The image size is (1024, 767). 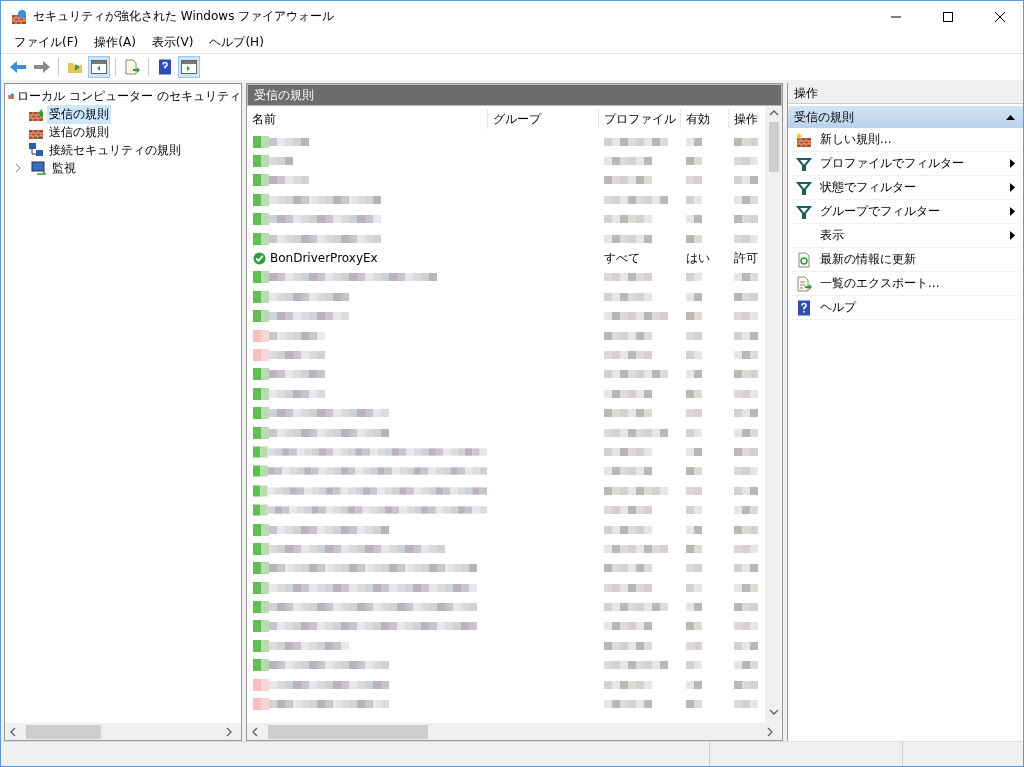 I want to click on vertical-scrollbar, so click(x=773, y=414).